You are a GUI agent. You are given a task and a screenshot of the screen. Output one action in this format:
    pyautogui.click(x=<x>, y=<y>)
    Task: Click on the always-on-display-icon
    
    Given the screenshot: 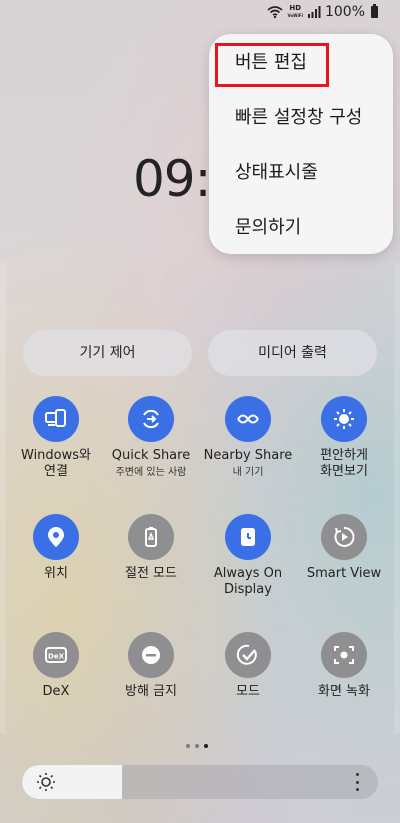 What is the action you would take?
    pyautogui.click(x=248, y=537)
    